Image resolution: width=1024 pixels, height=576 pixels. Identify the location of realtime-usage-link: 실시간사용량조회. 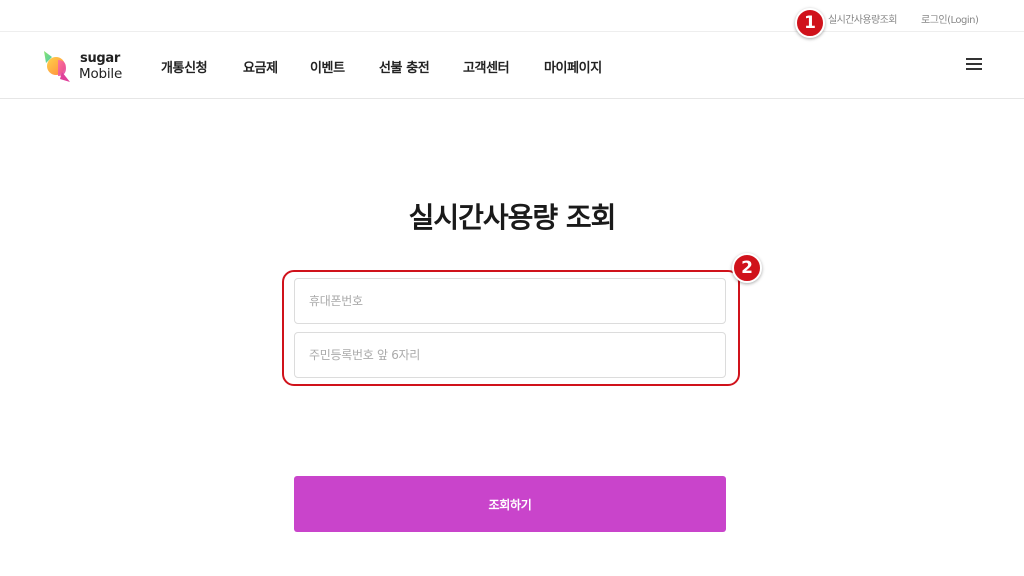
(862, 18).